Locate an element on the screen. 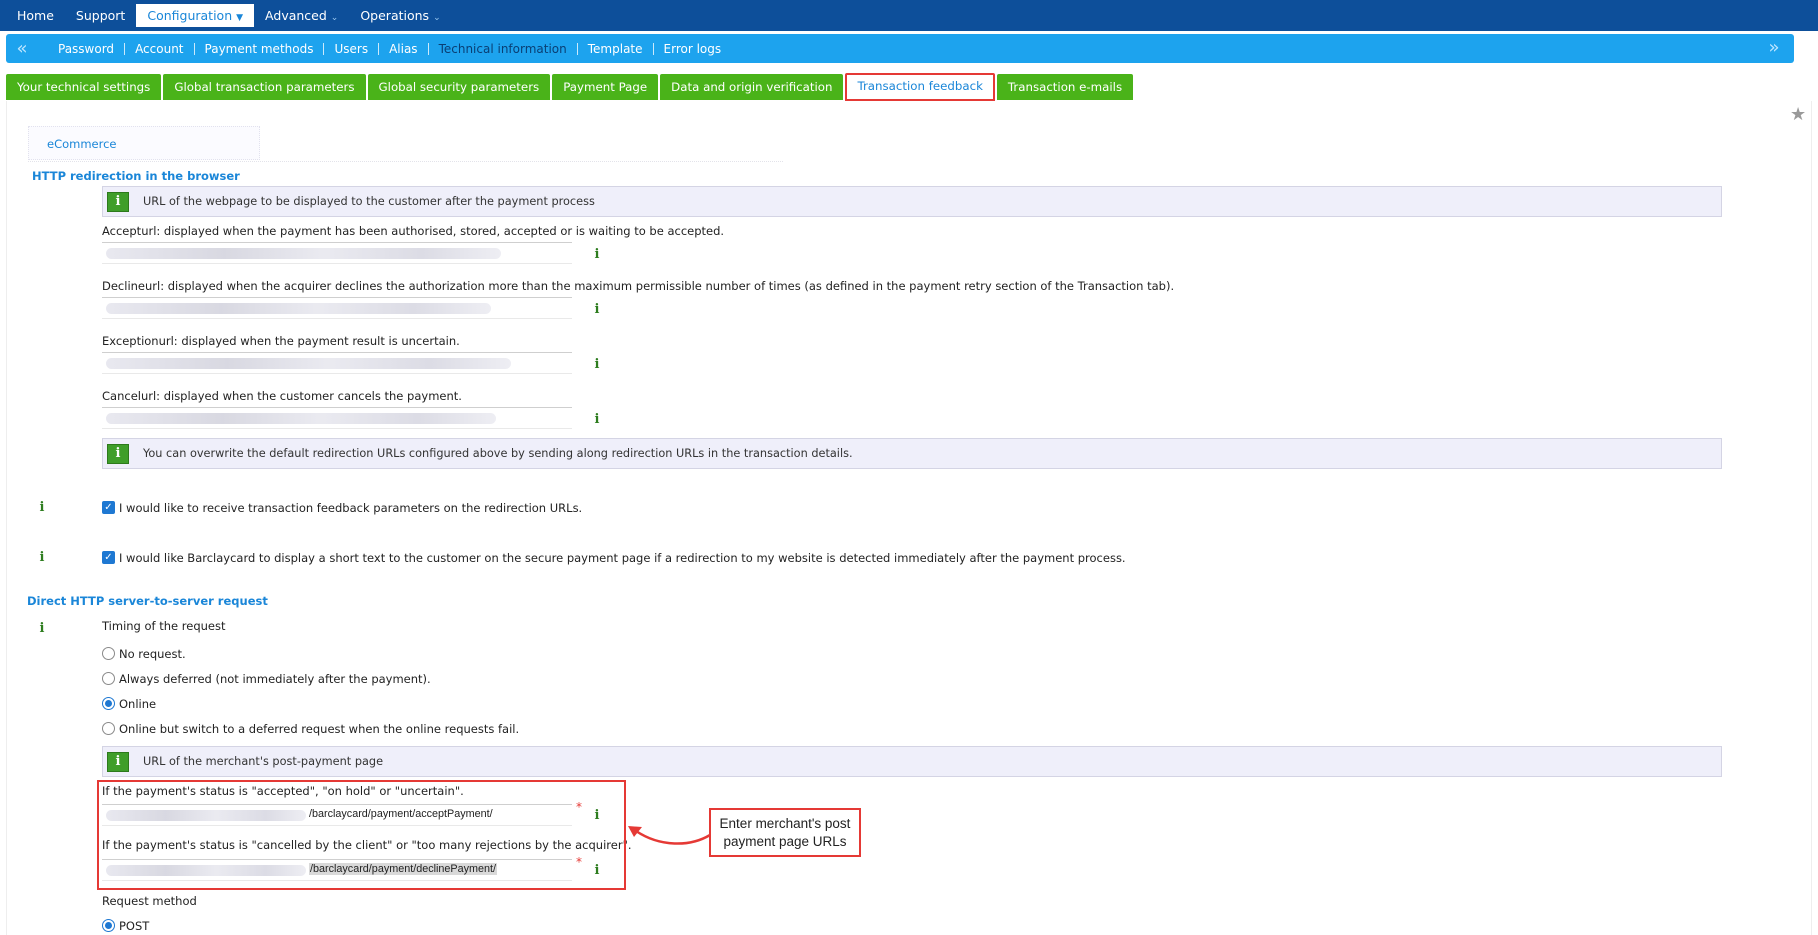 This screenshot has width=1818, height=935. declineurl-info-icon: i is located at coordinates (597, 310).